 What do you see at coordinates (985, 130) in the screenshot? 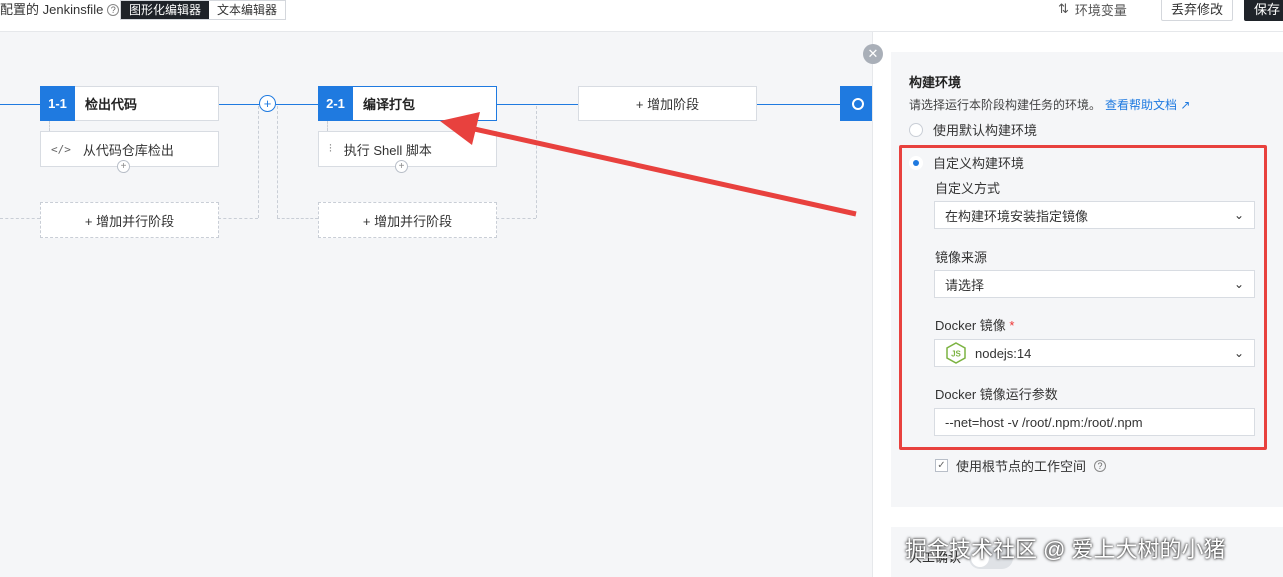
I see `radio-label: 使用默认构建环境` at bounding box center [985, 130].